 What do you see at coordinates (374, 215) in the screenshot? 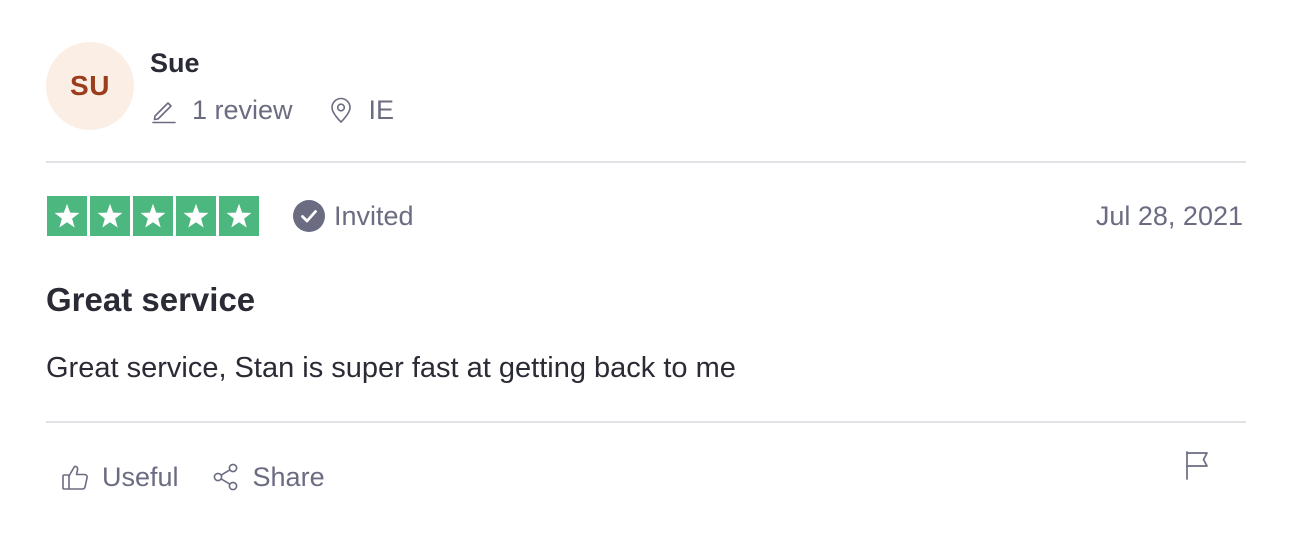
I see `verification-label: Invited` at bounding box center [374, 215].